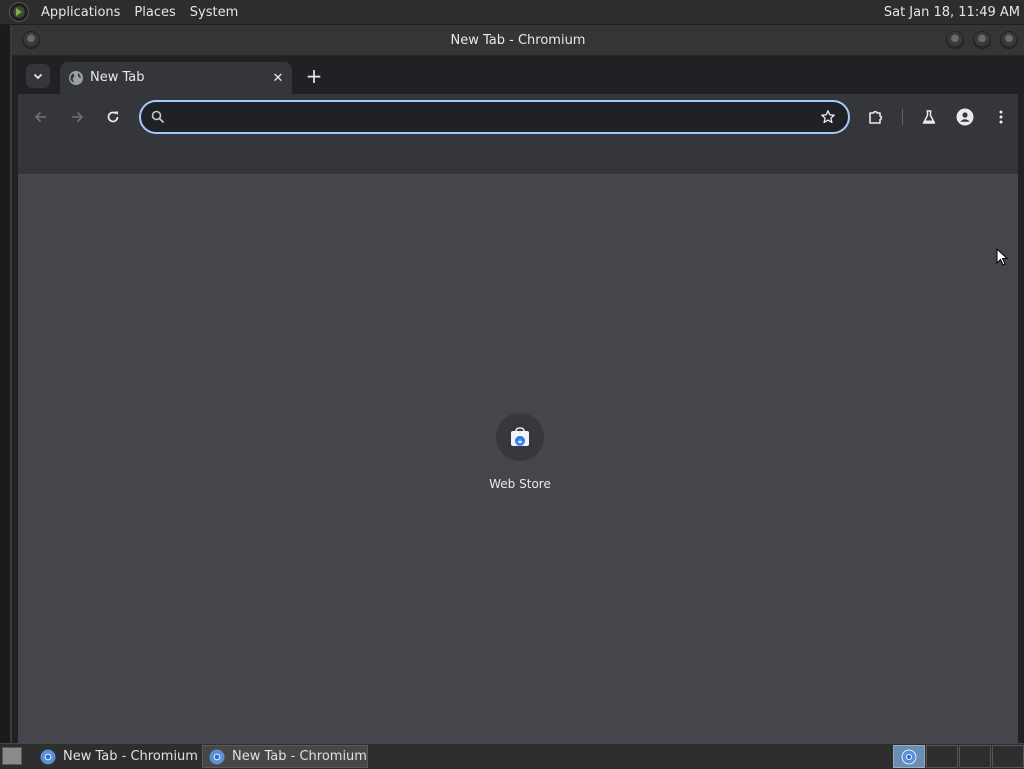 Image resolution: width=1024 pixels, height=769 pixels. I want to click on task-button: New Tab - Chromium, so click(117, 756).